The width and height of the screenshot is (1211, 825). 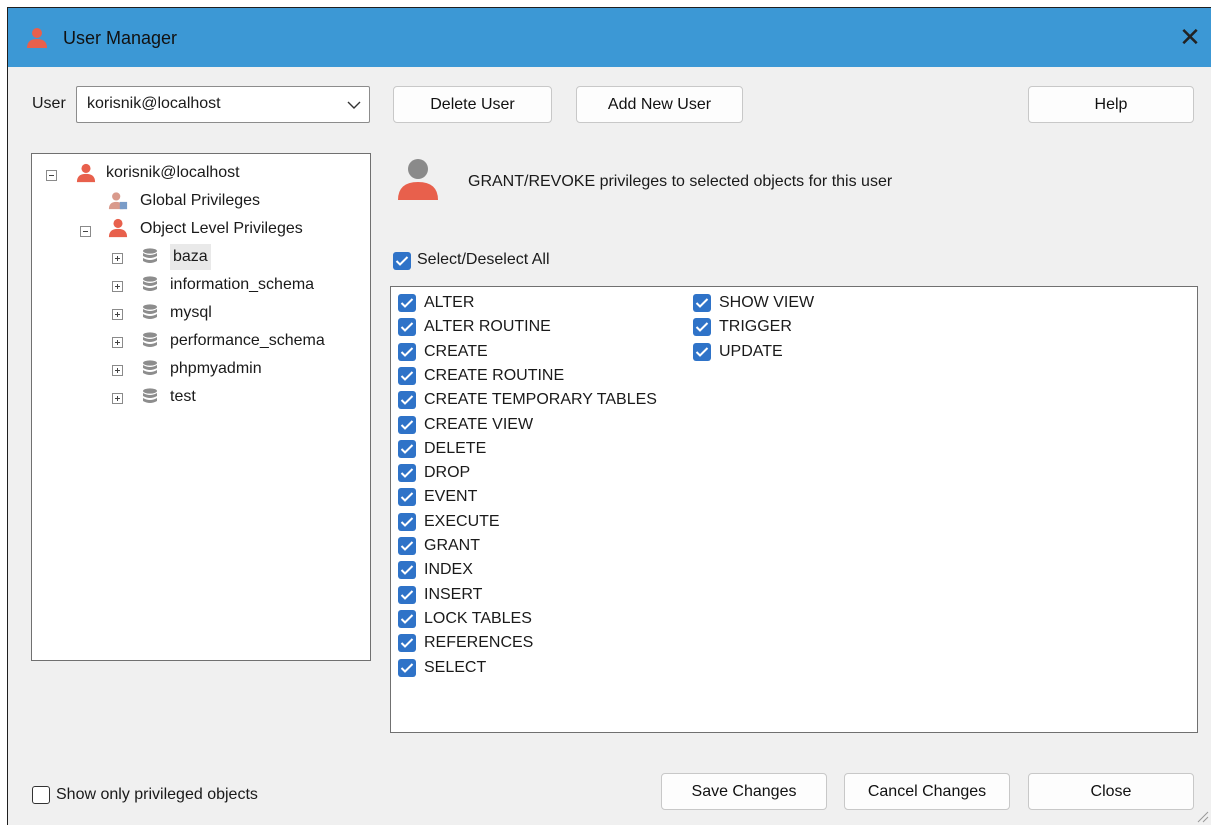 I want to click on tree-node-global-privileges: Global Privileges, so click(x=200, y=201).